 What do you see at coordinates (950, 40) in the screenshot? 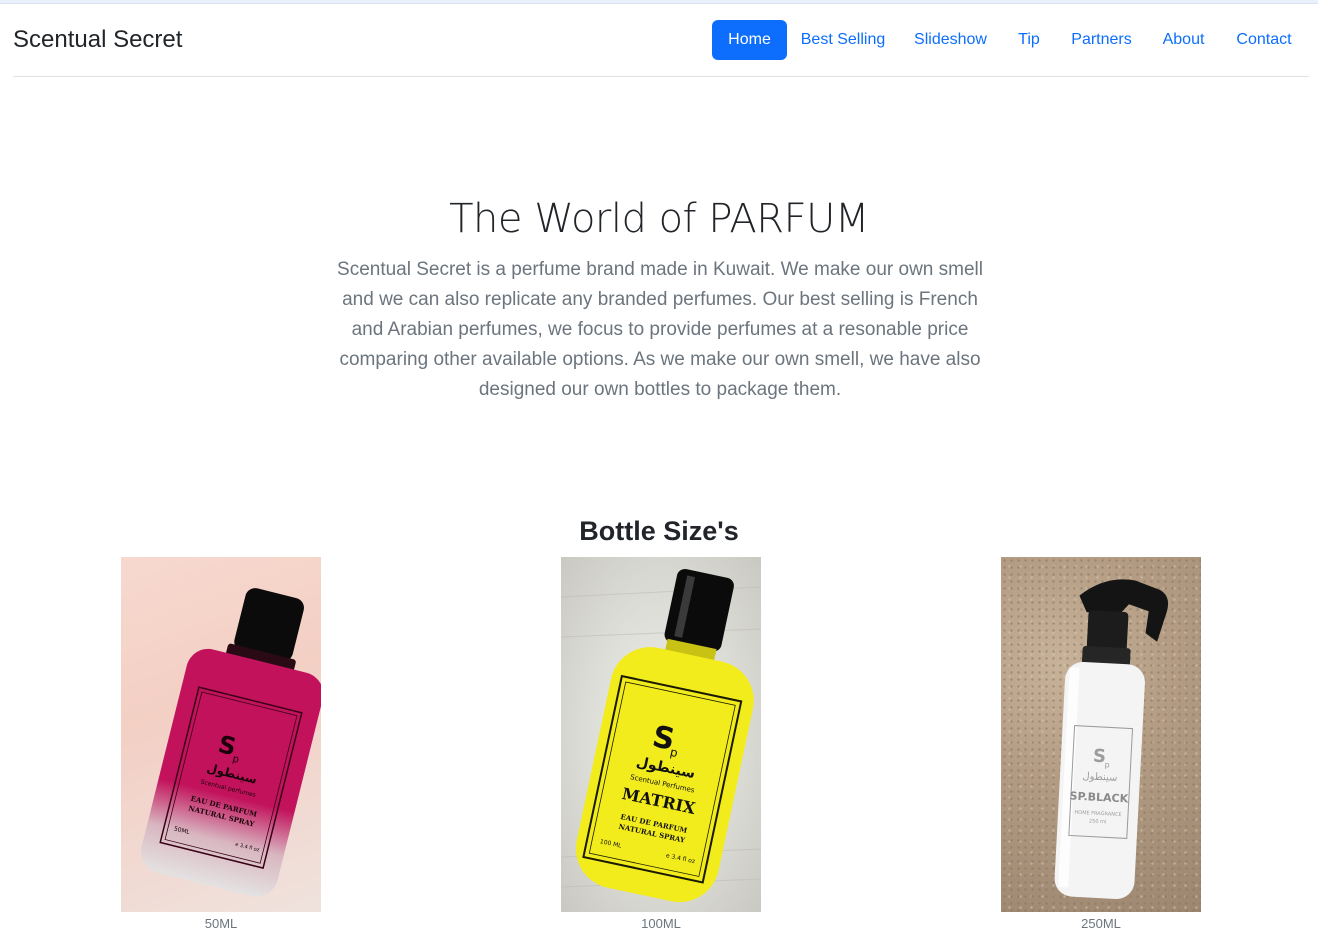
I see `nav-item-slideshow: Slideshow` at bounding box center [950, 40].